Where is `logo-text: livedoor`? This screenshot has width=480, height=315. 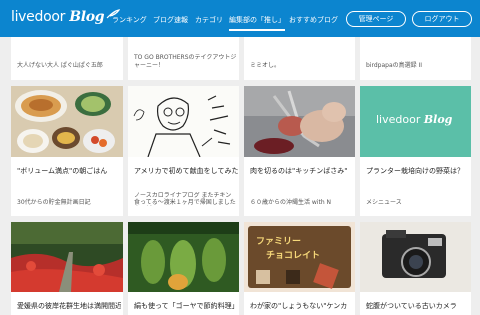 logo-text: livedoor is located at coordinates (38, 17).